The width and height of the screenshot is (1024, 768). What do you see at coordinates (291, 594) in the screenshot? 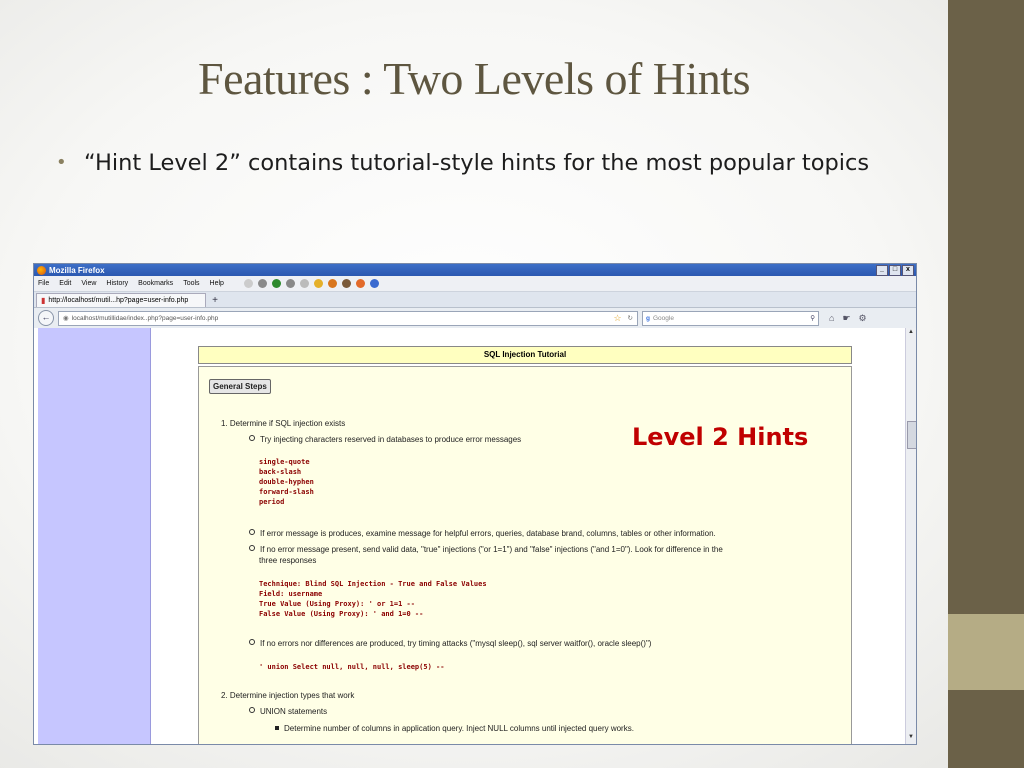
I see `technique-line: Field: username` at bounding box center [291, 594].